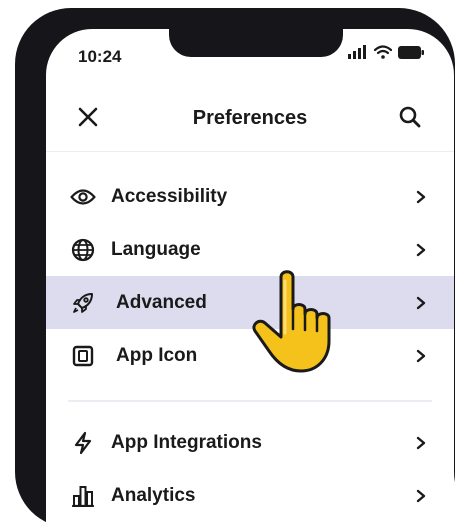 The height and width of the screenshot is (529, 470). I want to click on menu-item-analytics: Analytics, so click(250, 495).